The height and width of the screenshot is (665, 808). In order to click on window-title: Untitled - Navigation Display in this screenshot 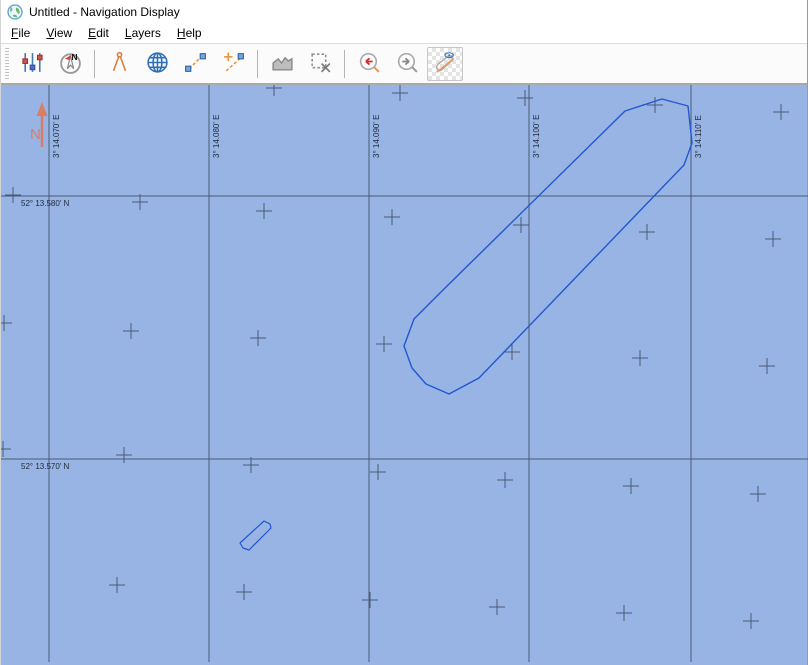, I will do `click(104, 11)`.